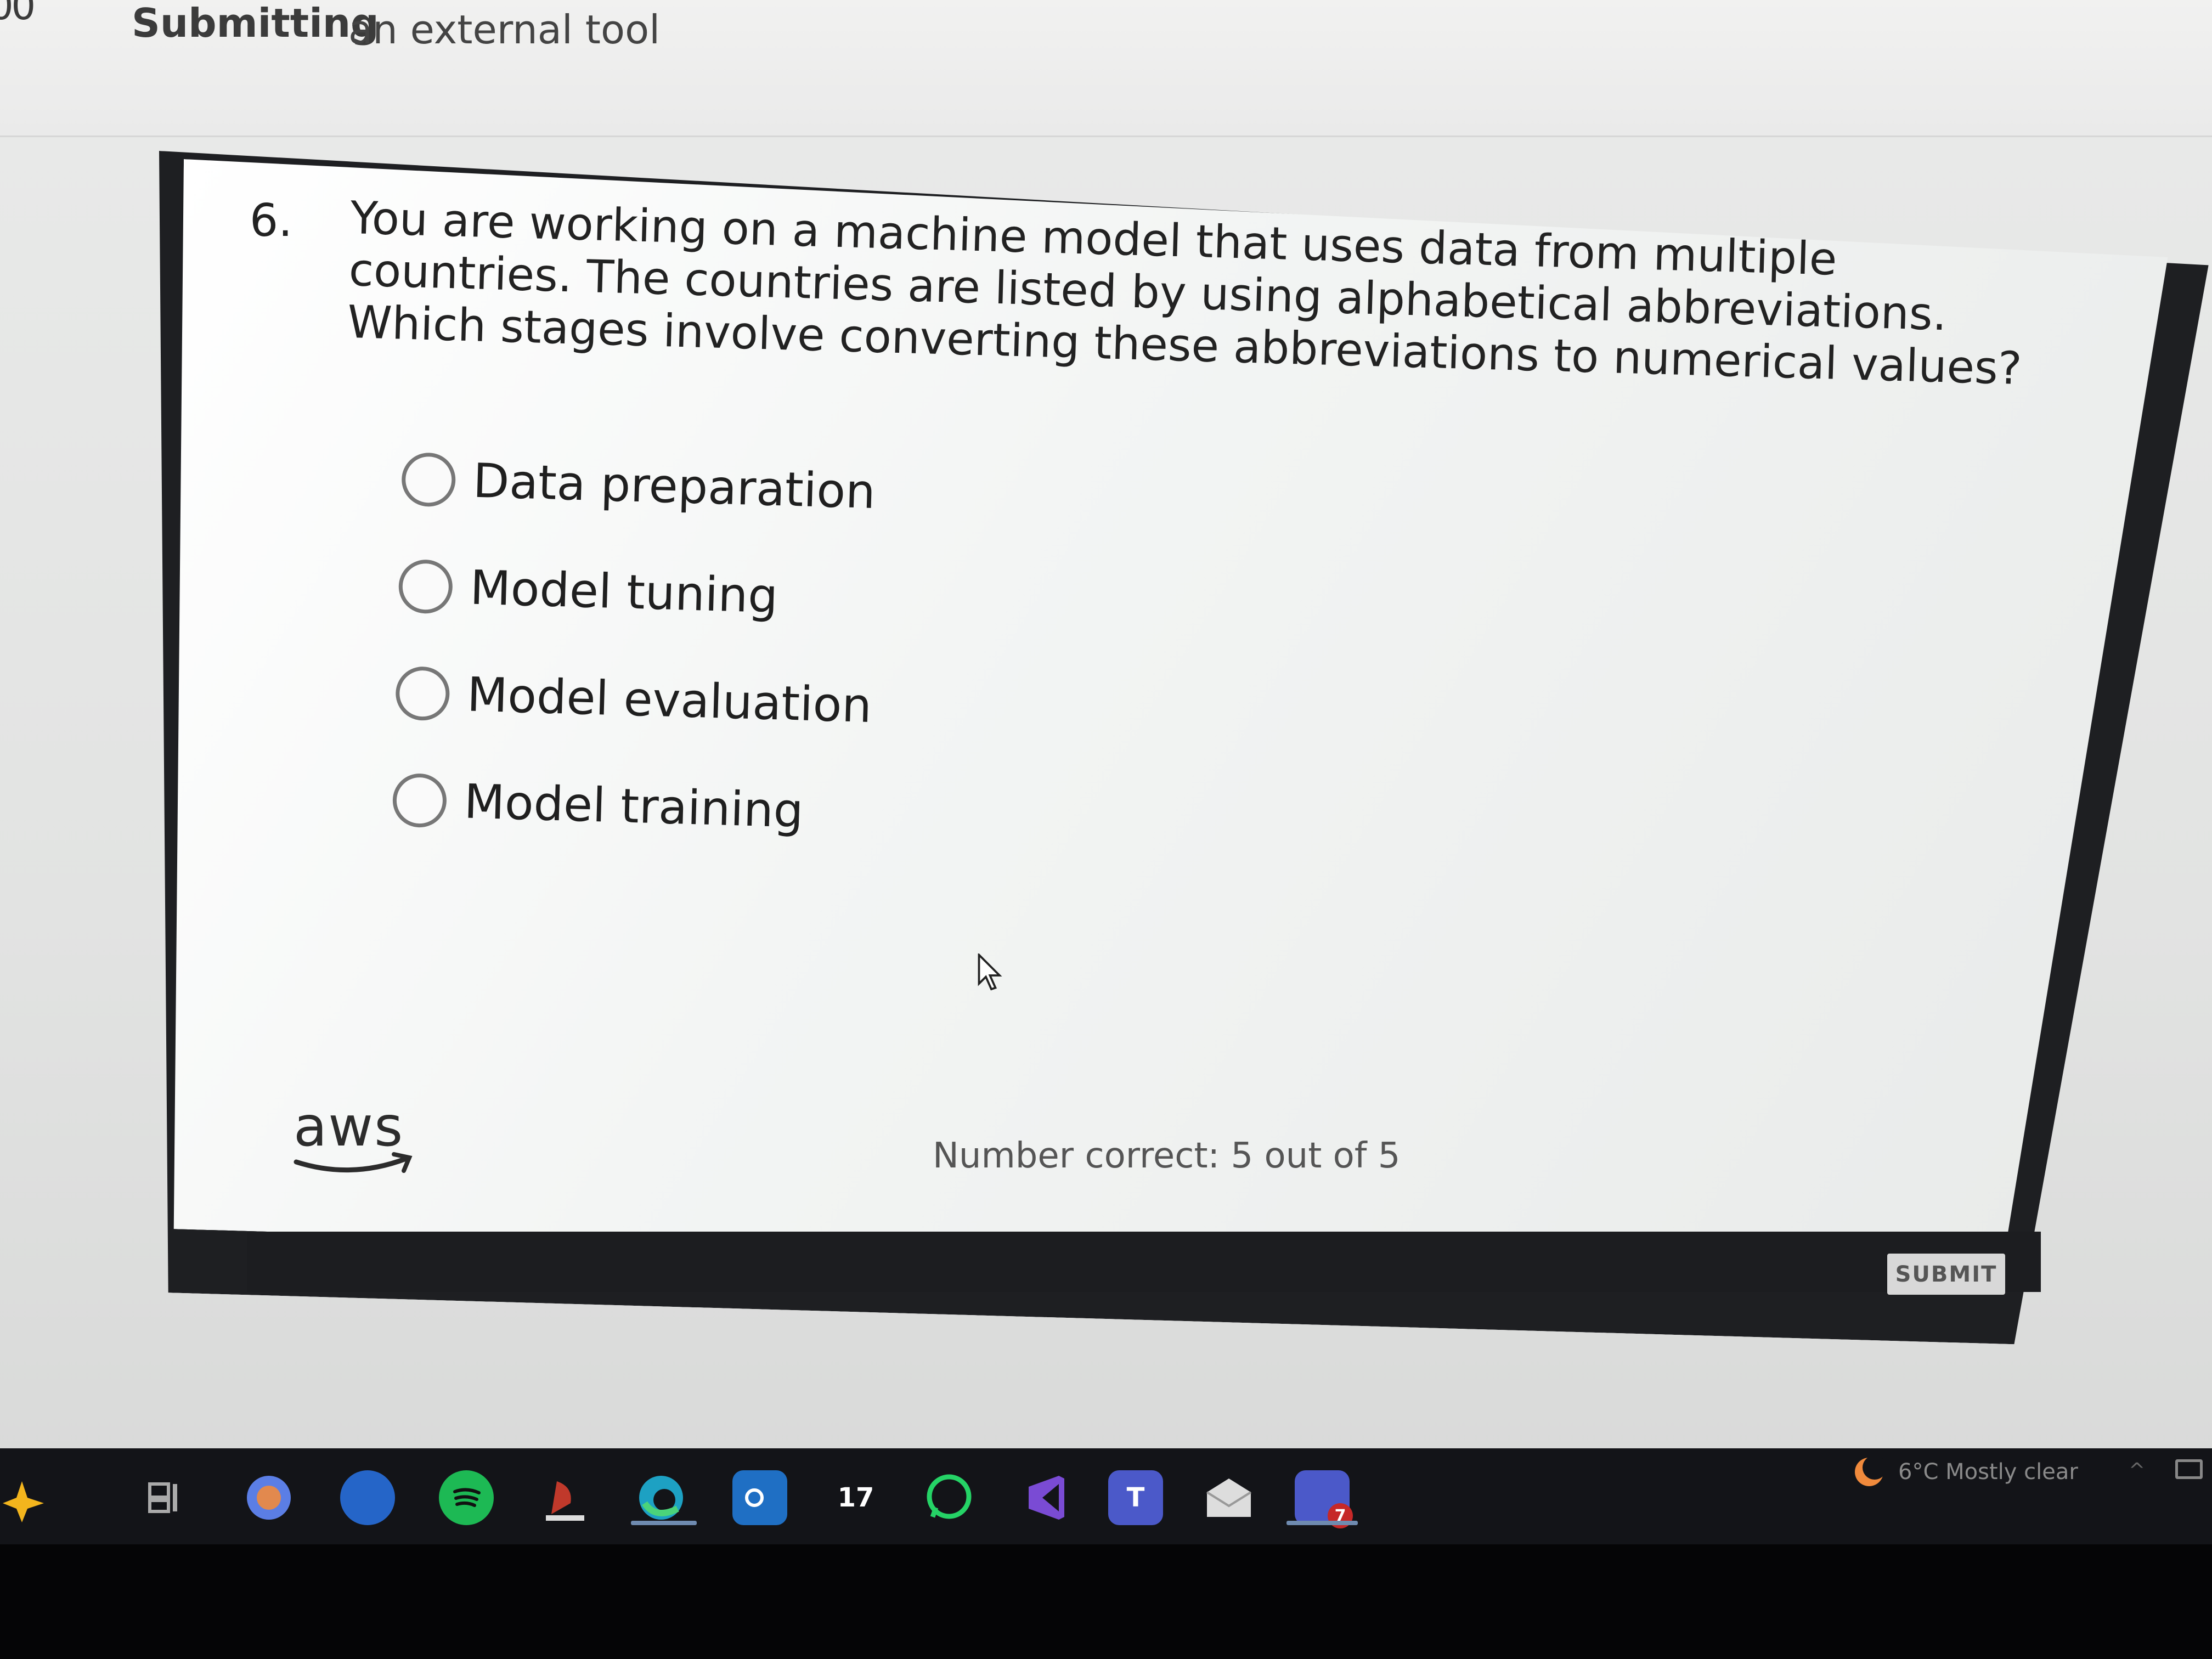 The image size is (2212, 1659). What do you see at coordinates (675, 486) in the screenshot?
I see `option-label: Data preparation` at bounding box center [675, 486].